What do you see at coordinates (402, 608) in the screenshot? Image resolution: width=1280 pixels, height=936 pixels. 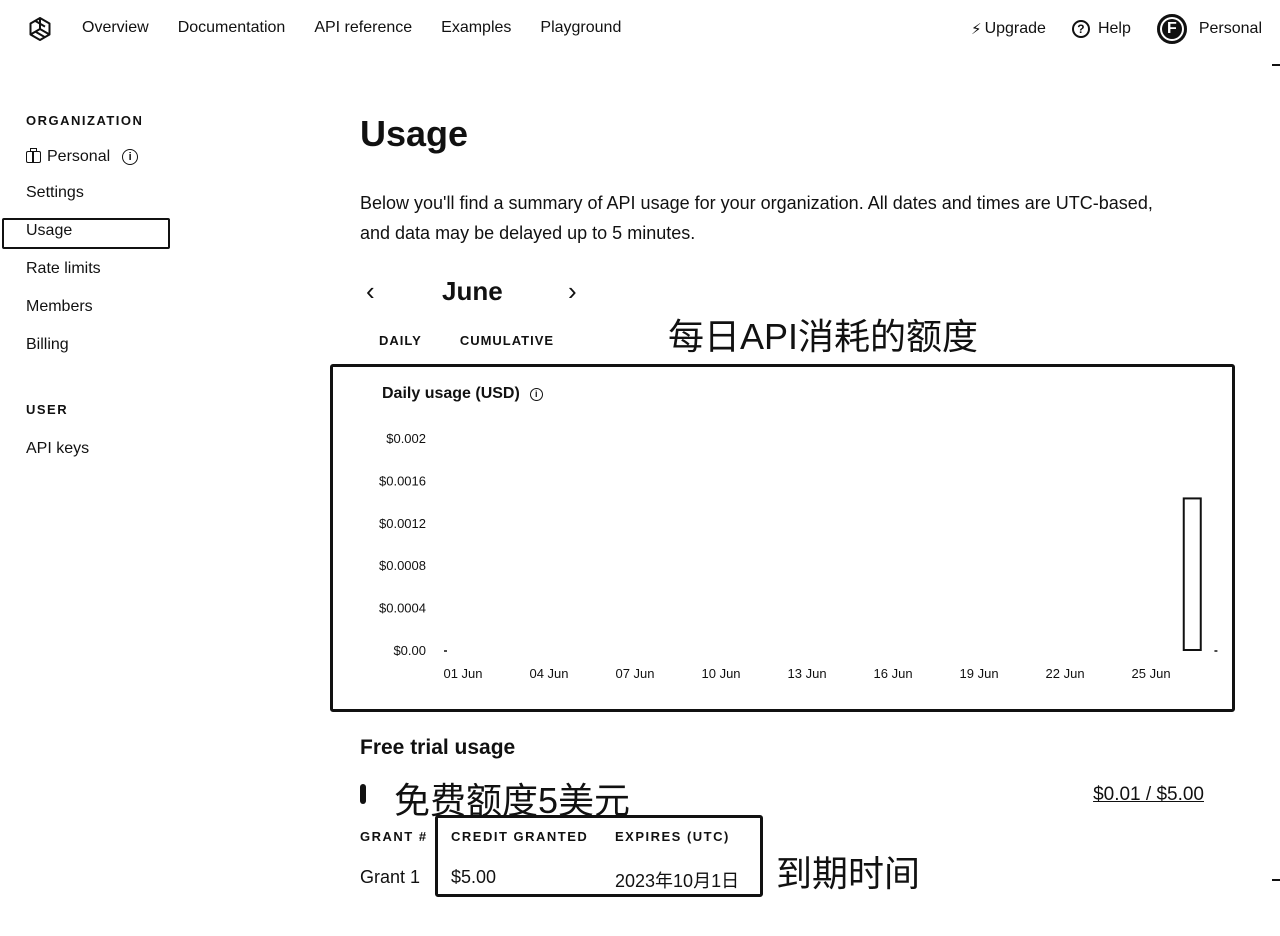 I see `y-tick-label: $0.0004` at bounding box center [402, 608].